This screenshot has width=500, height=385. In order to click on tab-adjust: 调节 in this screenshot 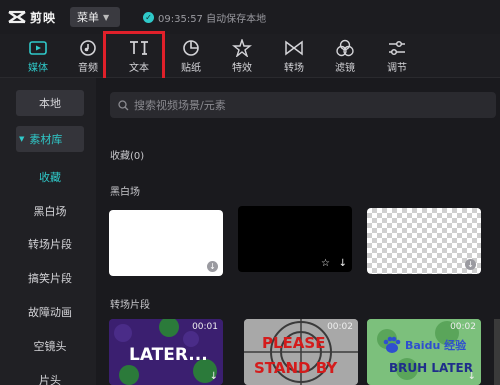, I will do `click(397, 56)`.